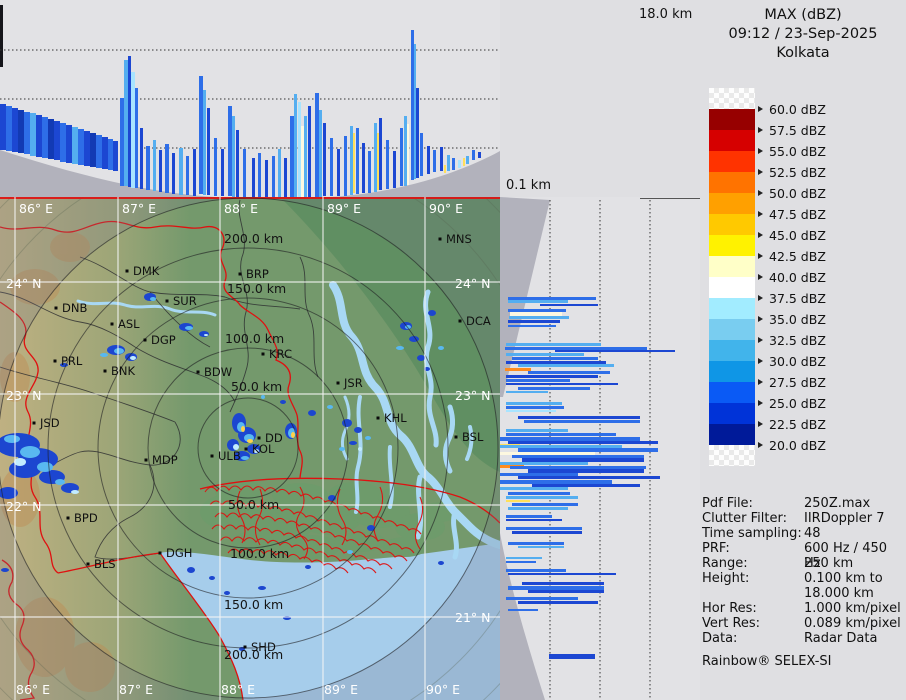 This screenshot has height=700, width=906. I want to click on station-name: Kolkata, so click(803, 53).